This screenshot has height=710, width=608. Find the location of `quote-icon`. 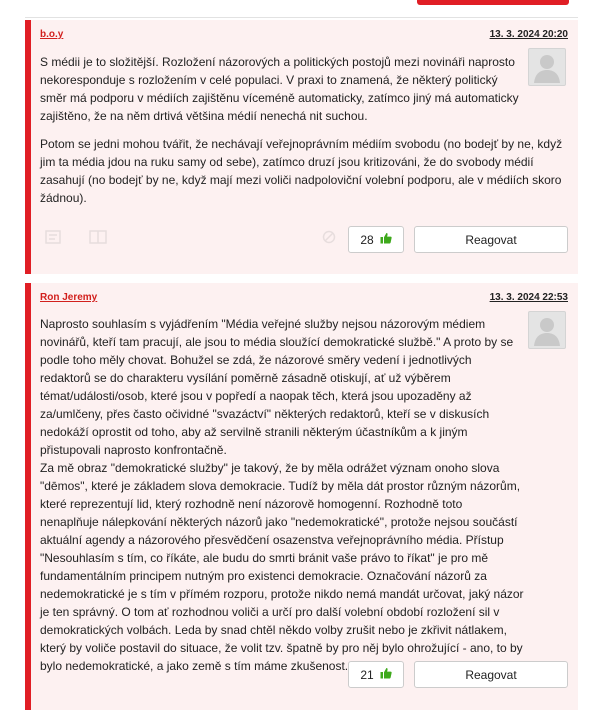

quote-icon is located at coordinates (53, 239).